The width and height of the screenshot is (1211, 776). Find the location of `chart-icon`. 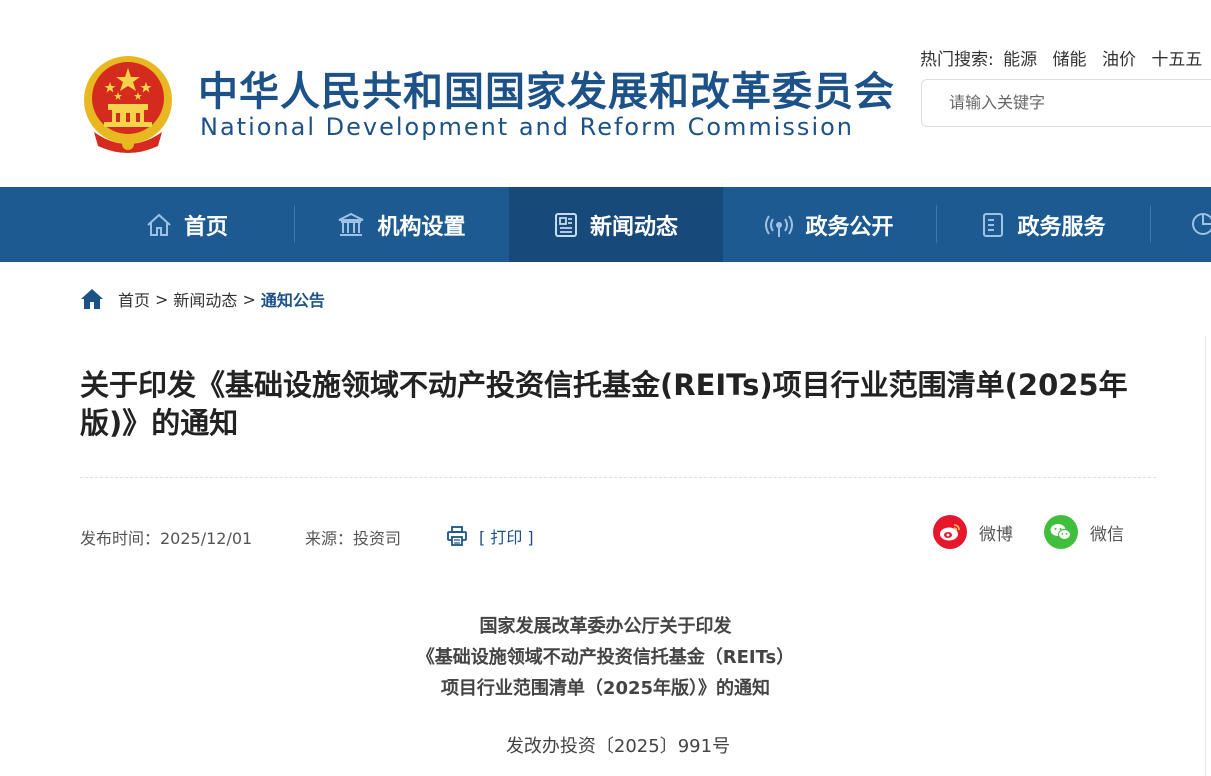

chart-icon is located at coordinates (1201, 224).